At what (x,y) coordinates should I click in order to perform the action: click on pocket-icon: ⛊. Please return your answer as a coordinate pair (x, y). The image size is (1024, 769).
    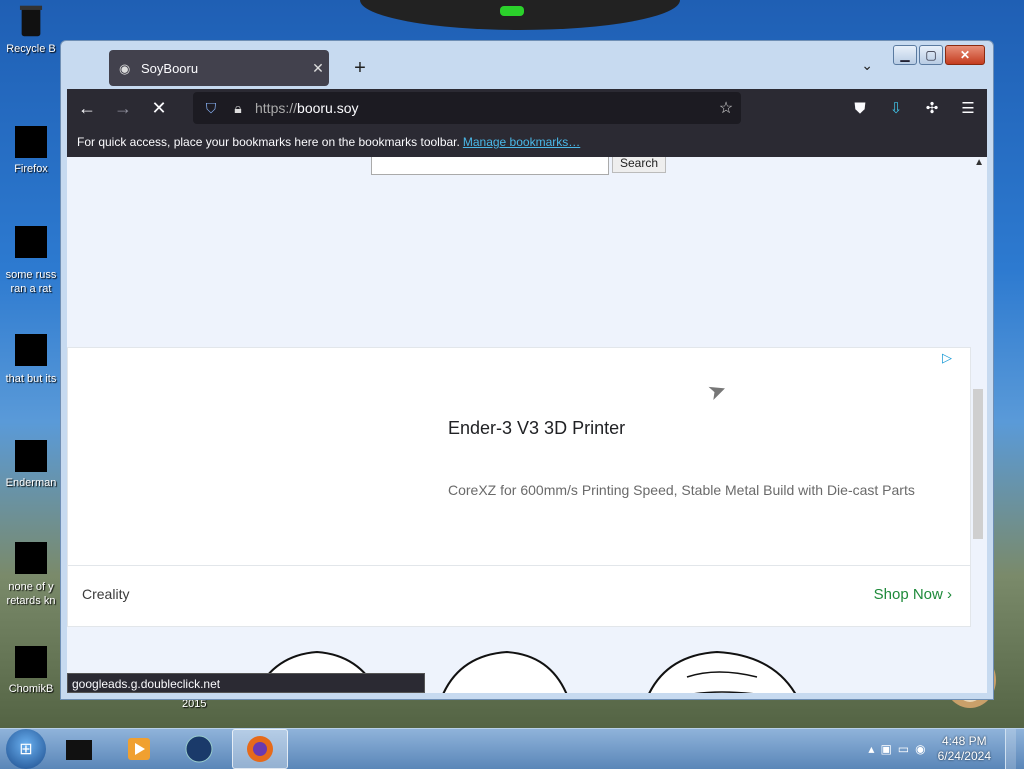
    Looking at the image, I should click on (860, 108).